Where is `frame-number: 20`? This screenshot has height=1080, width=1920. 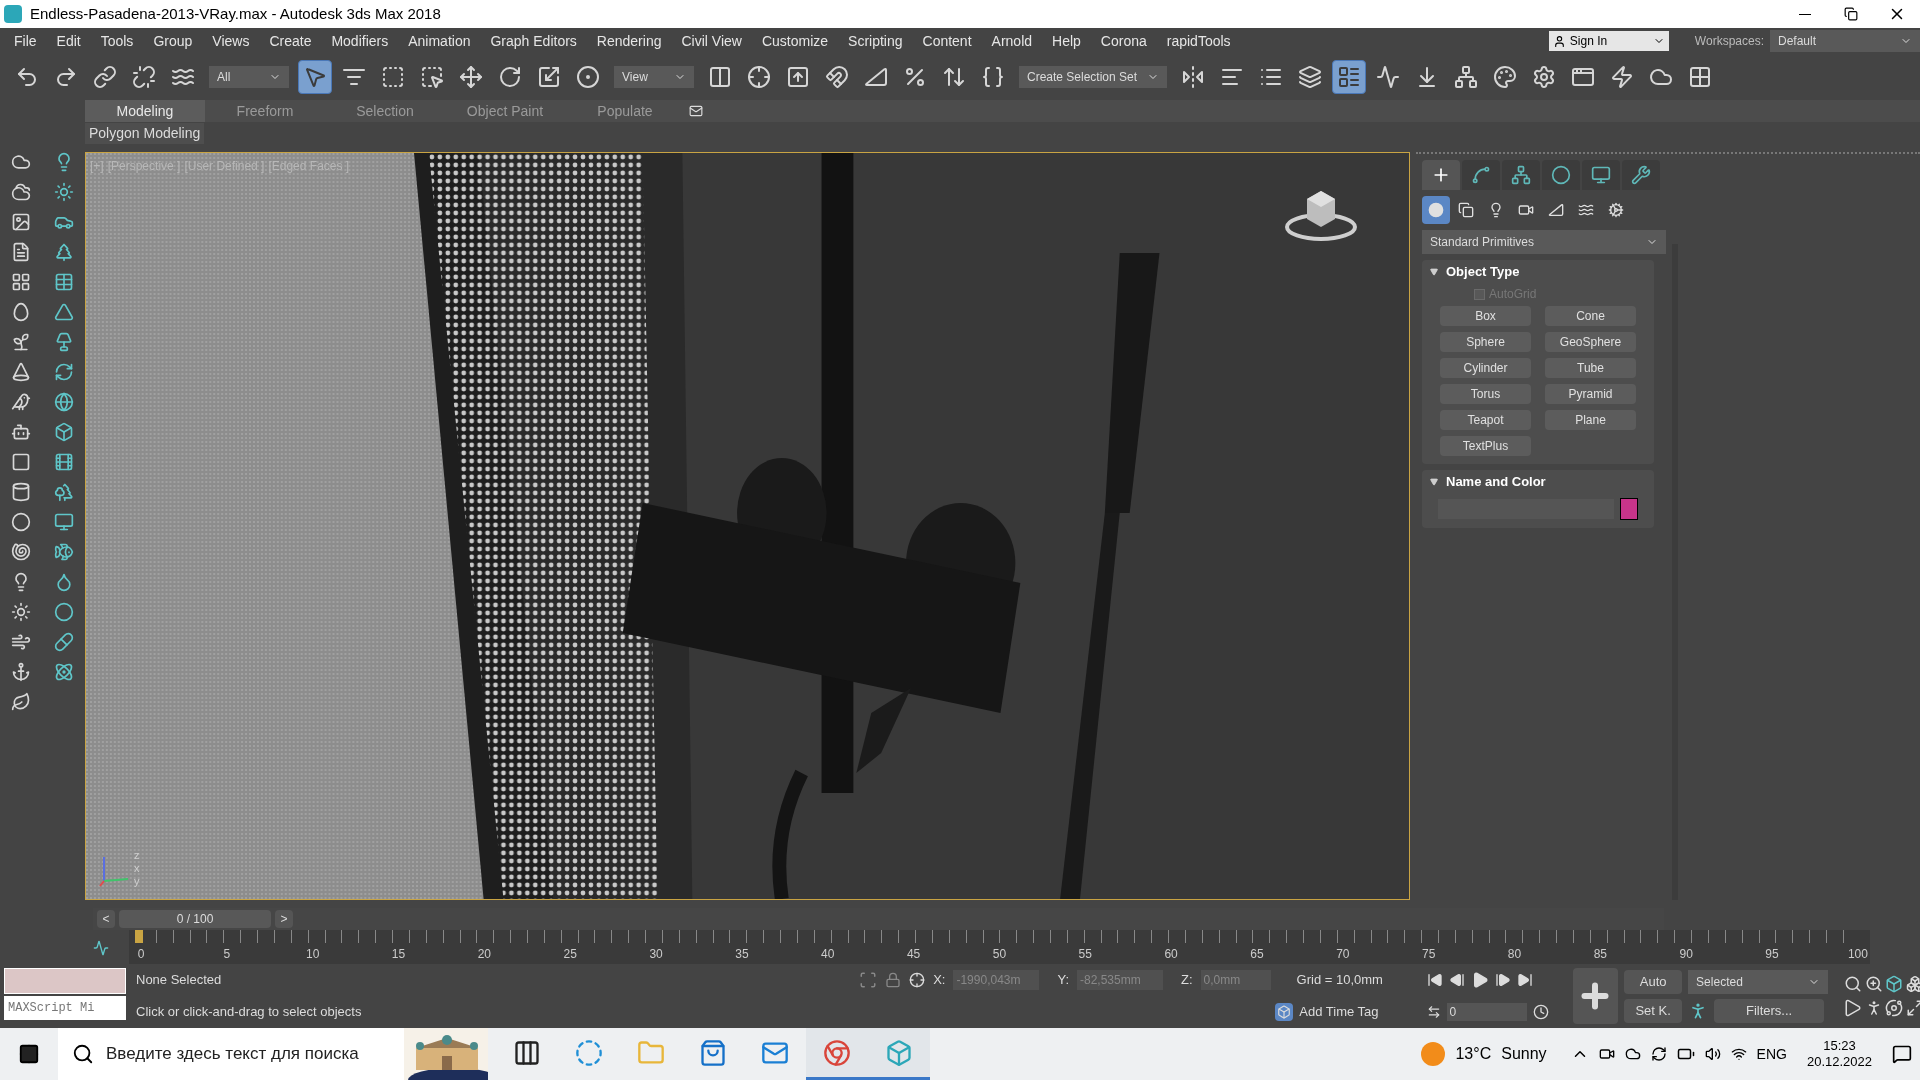 frame-number: 20 is located at coordinates (484, 954).